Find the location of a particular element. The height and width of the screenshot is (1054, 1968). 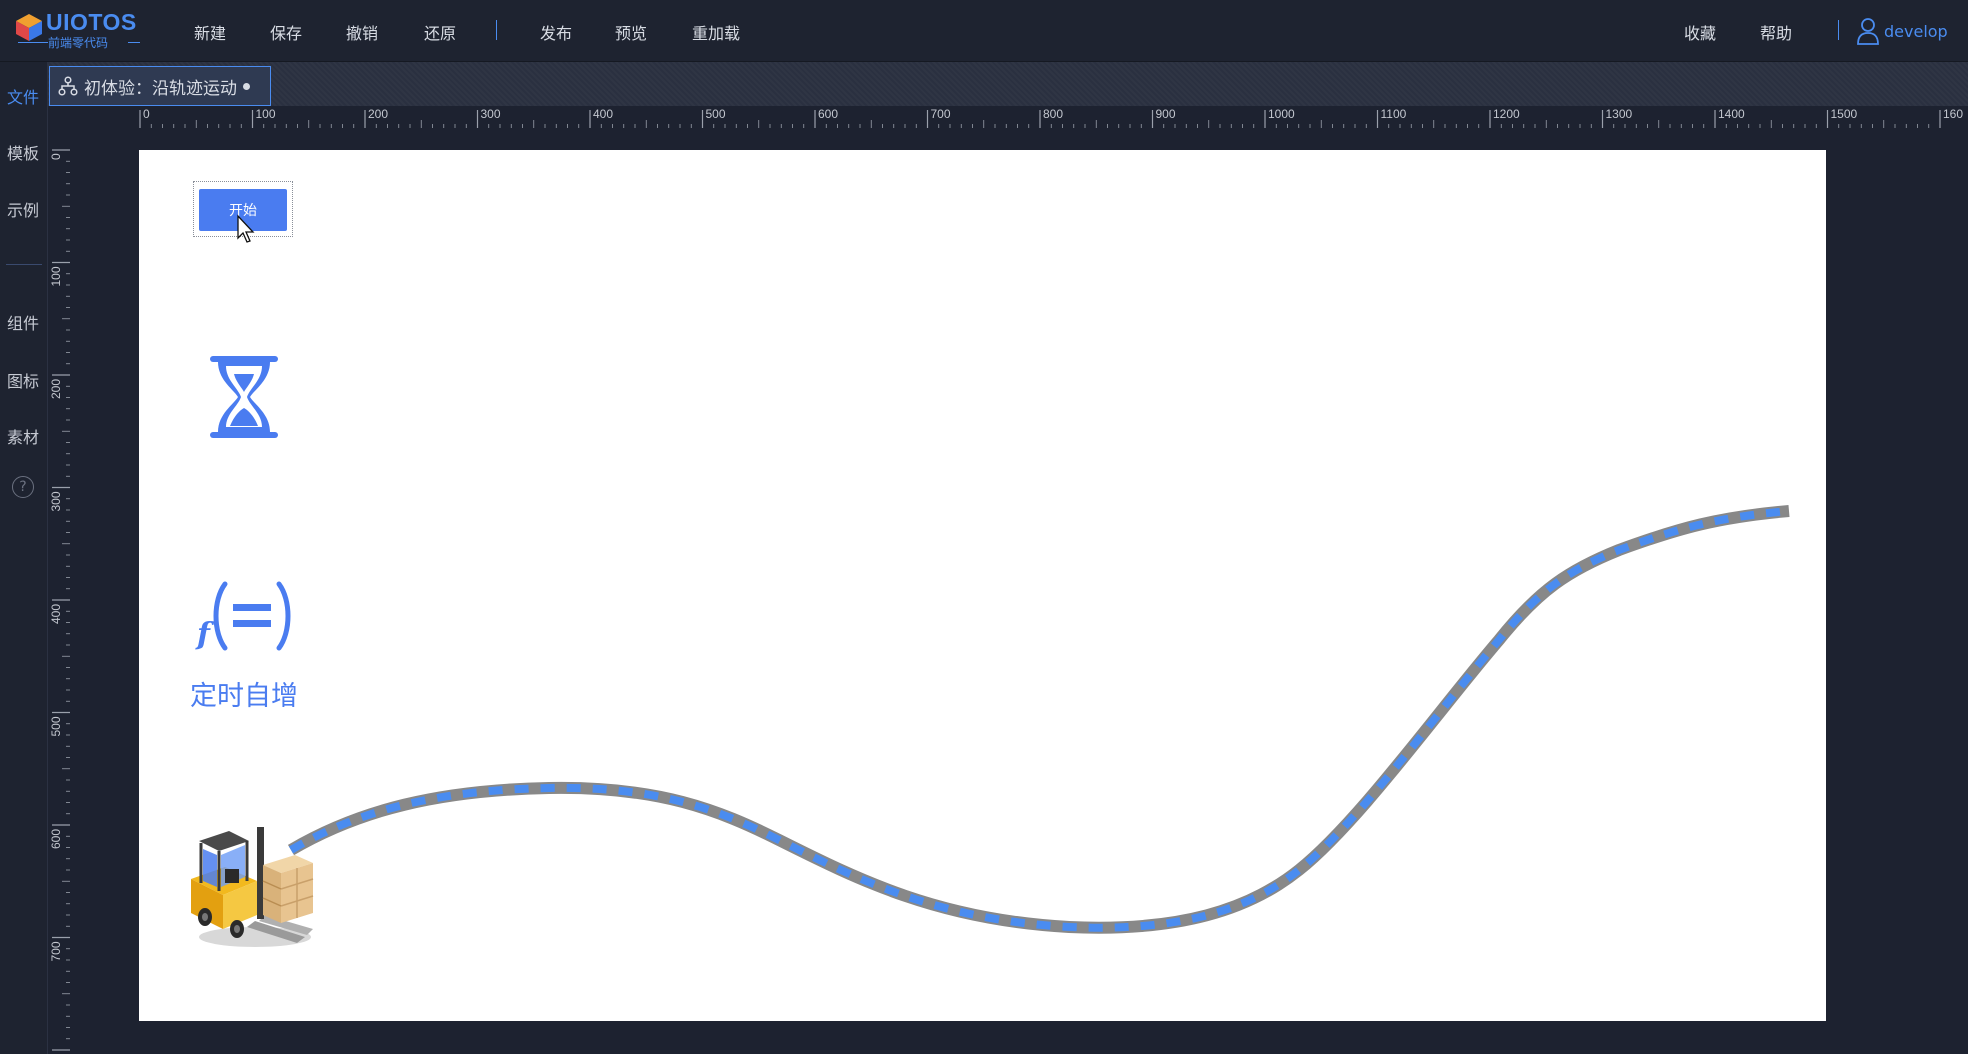

help-icon: ? is located at coordinates (23, 487).